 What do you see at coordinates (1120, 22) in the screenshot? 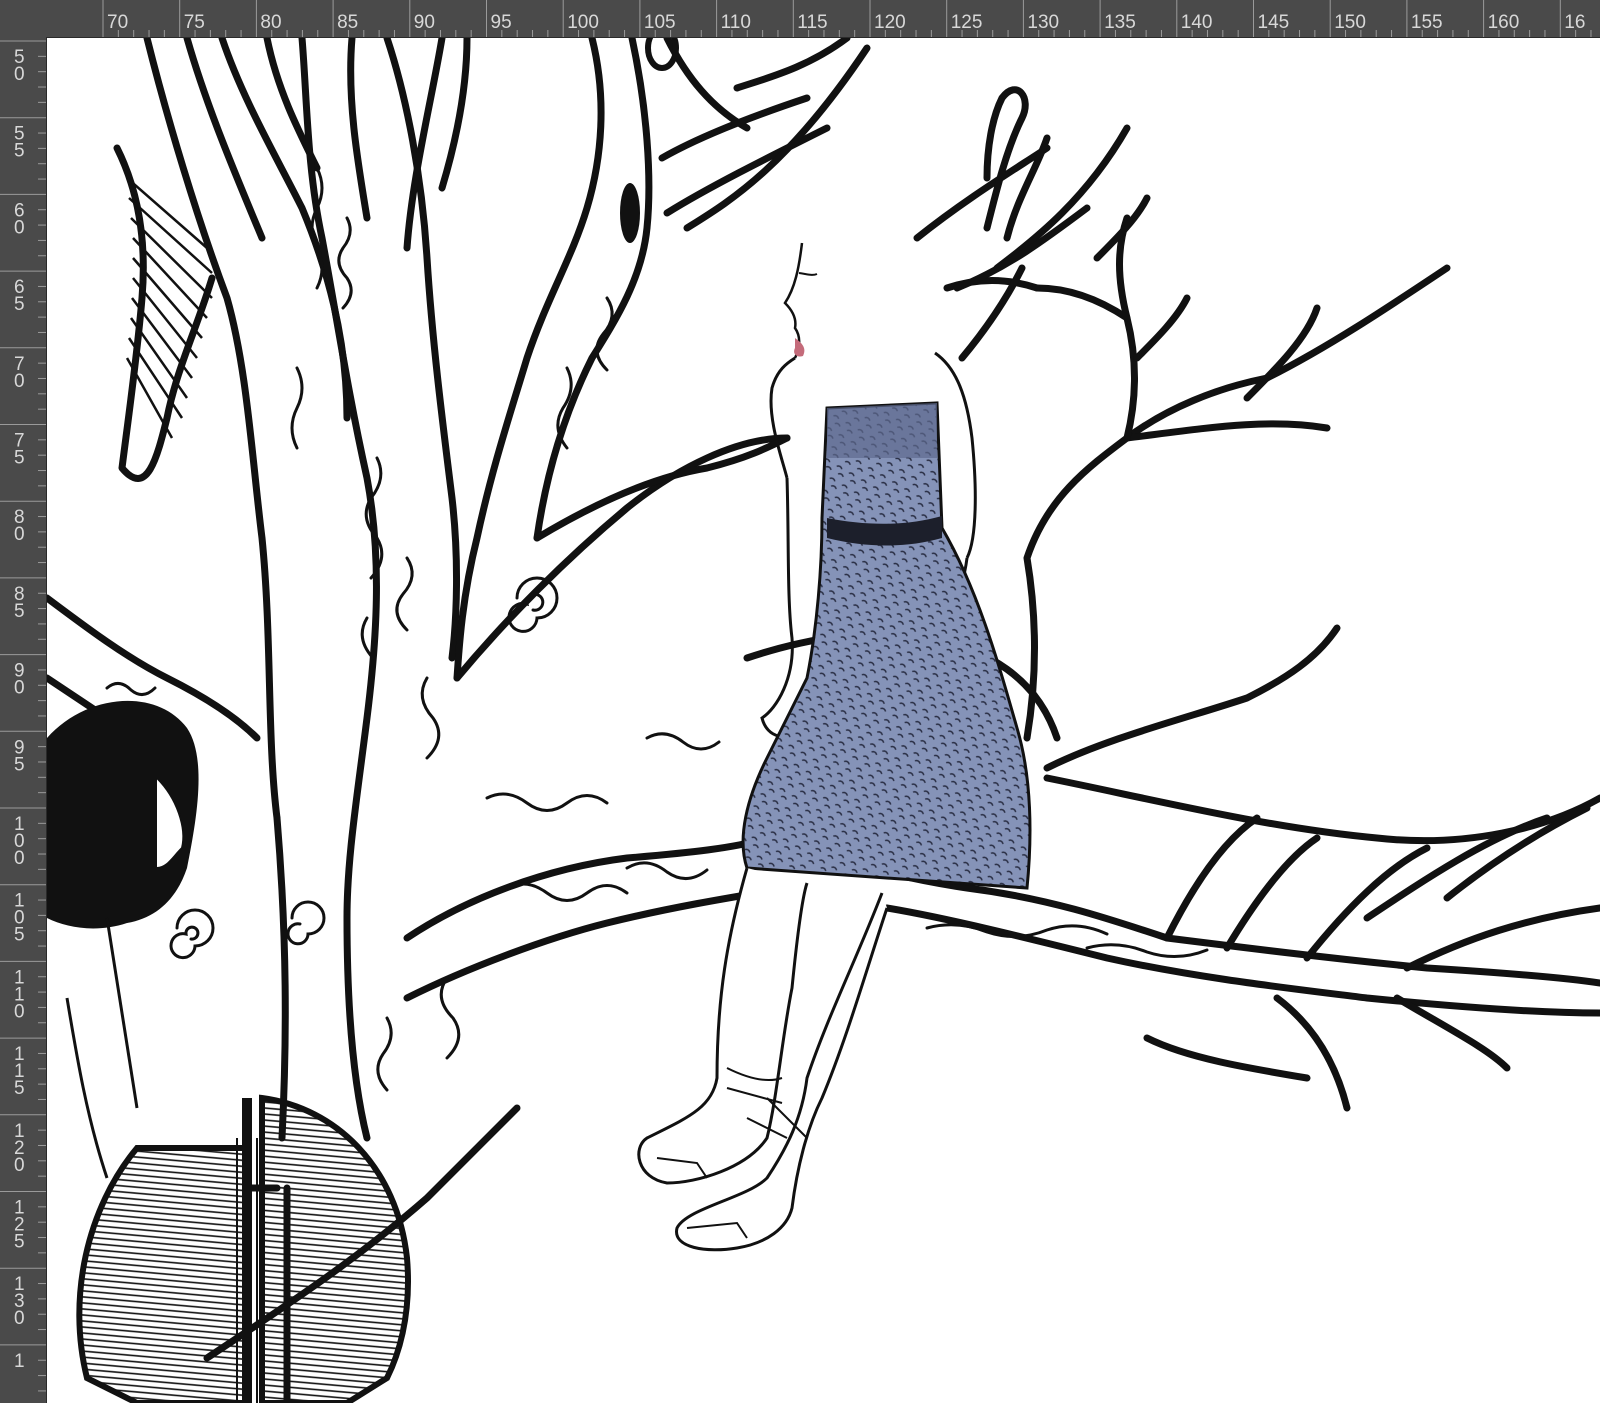
I see `ruler-label: 135` at bounding box center [1120, 22].